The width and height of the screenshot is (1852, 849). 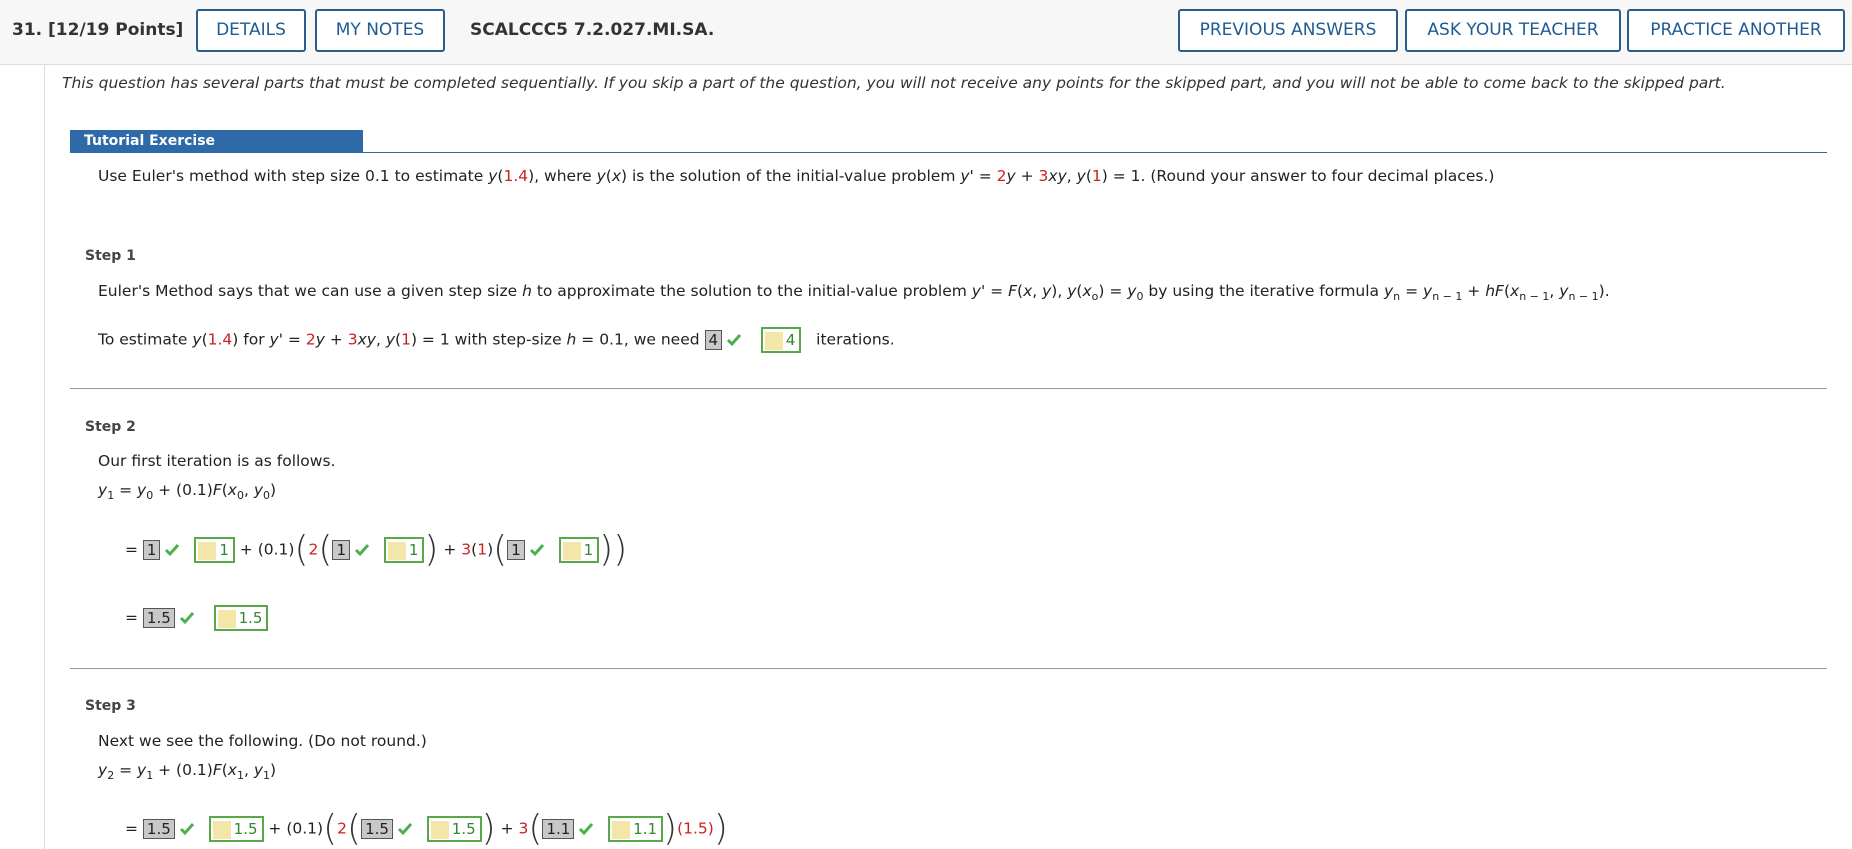 I want to click on answer-field: 4, so click(x=713, y=340).